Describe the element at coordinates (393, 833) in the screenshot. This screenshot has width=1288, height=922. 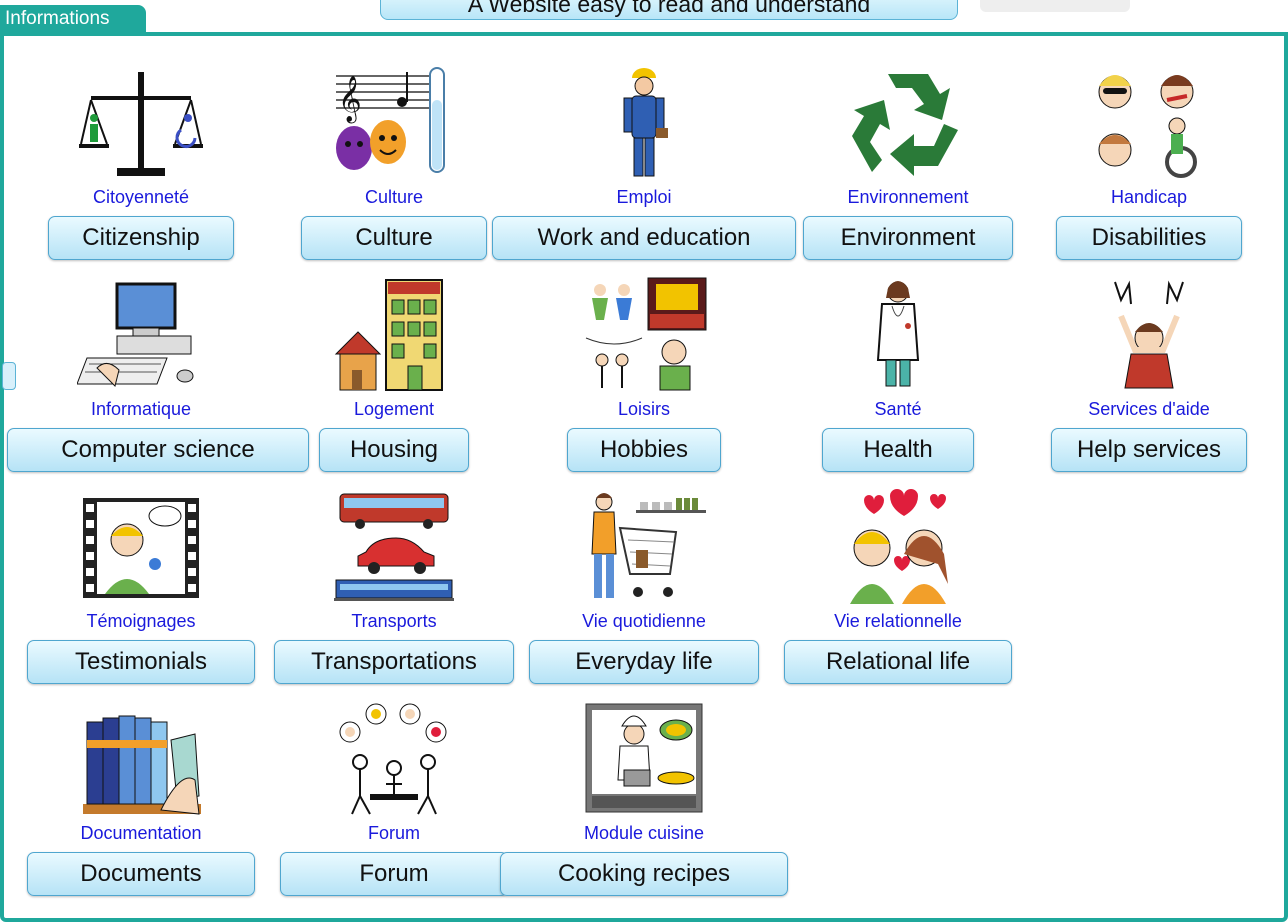
I see `category-french-label: Forum` at that location.